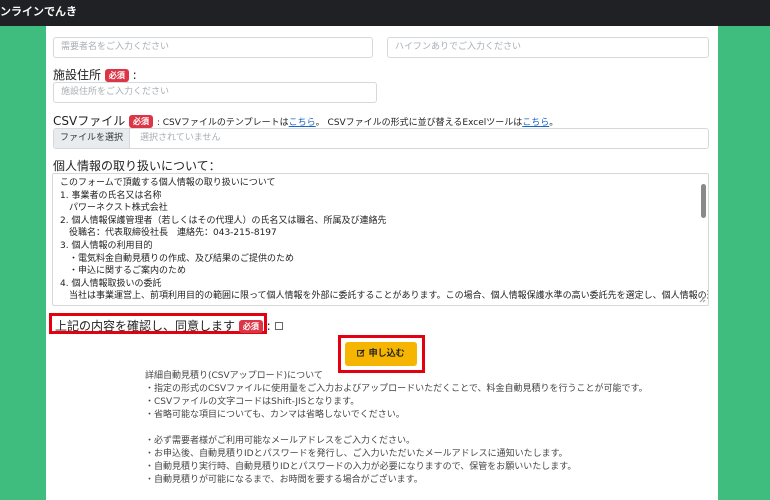 Image resolution: width=770 pixels, height=500 pixels. I want to click on privacy-line: パワーネクスト株式会社, so click(114, 208).